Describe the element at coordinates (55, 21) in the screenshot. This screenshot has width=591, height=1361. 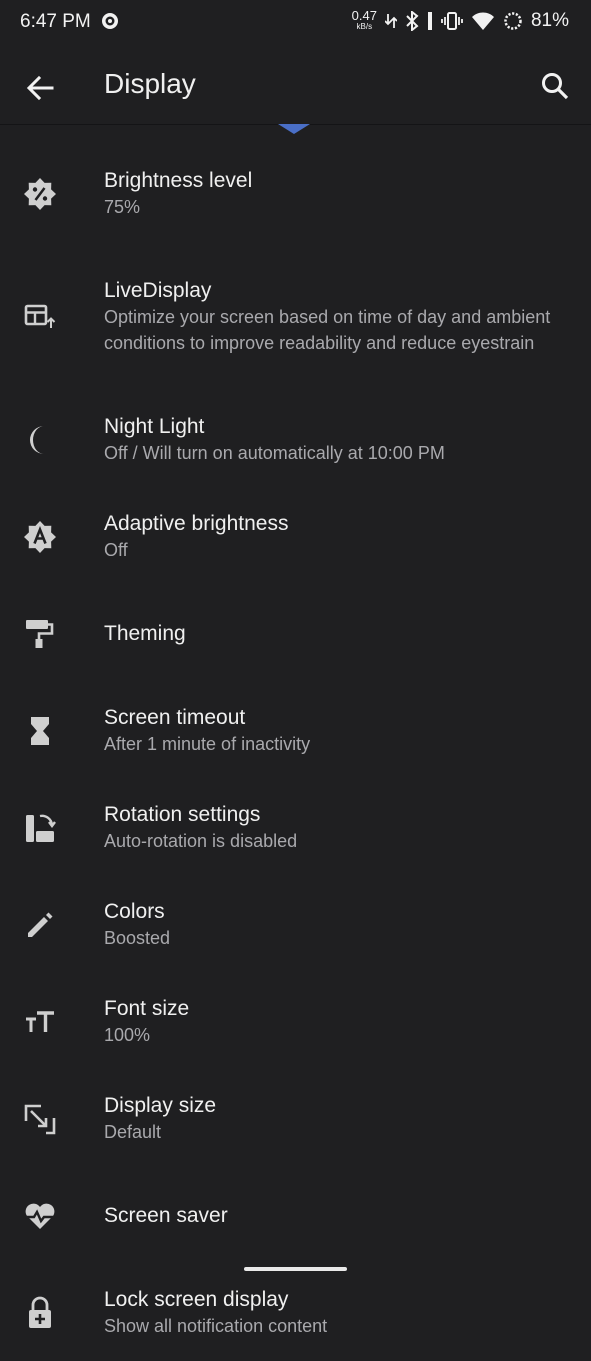
I see `status-time: 6:47 PM` at that location.